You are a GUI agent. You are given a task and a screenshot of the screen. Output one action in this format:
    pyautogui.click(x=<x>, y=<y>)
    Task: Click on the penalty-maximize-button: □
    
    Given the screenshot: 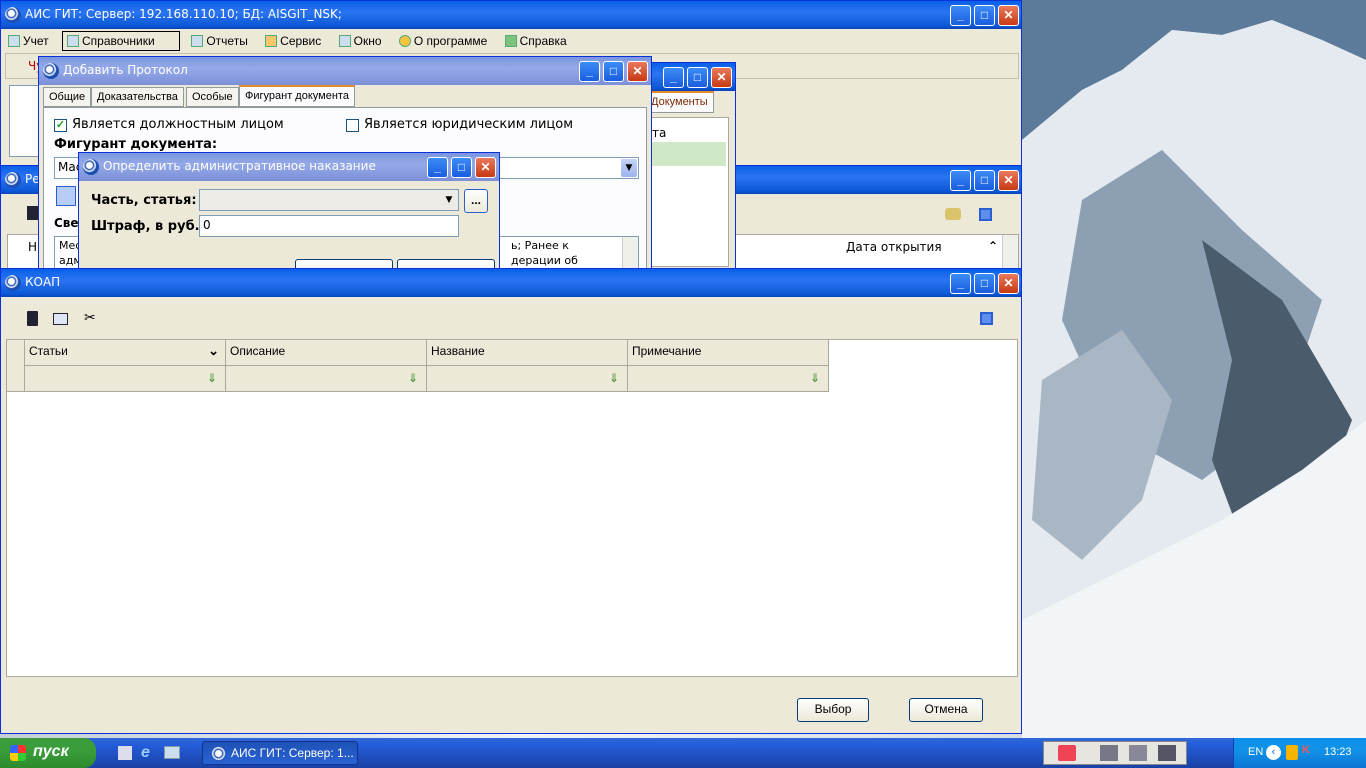 What is the action you would take?
    pyautogui.click(x=461, y=167)
    